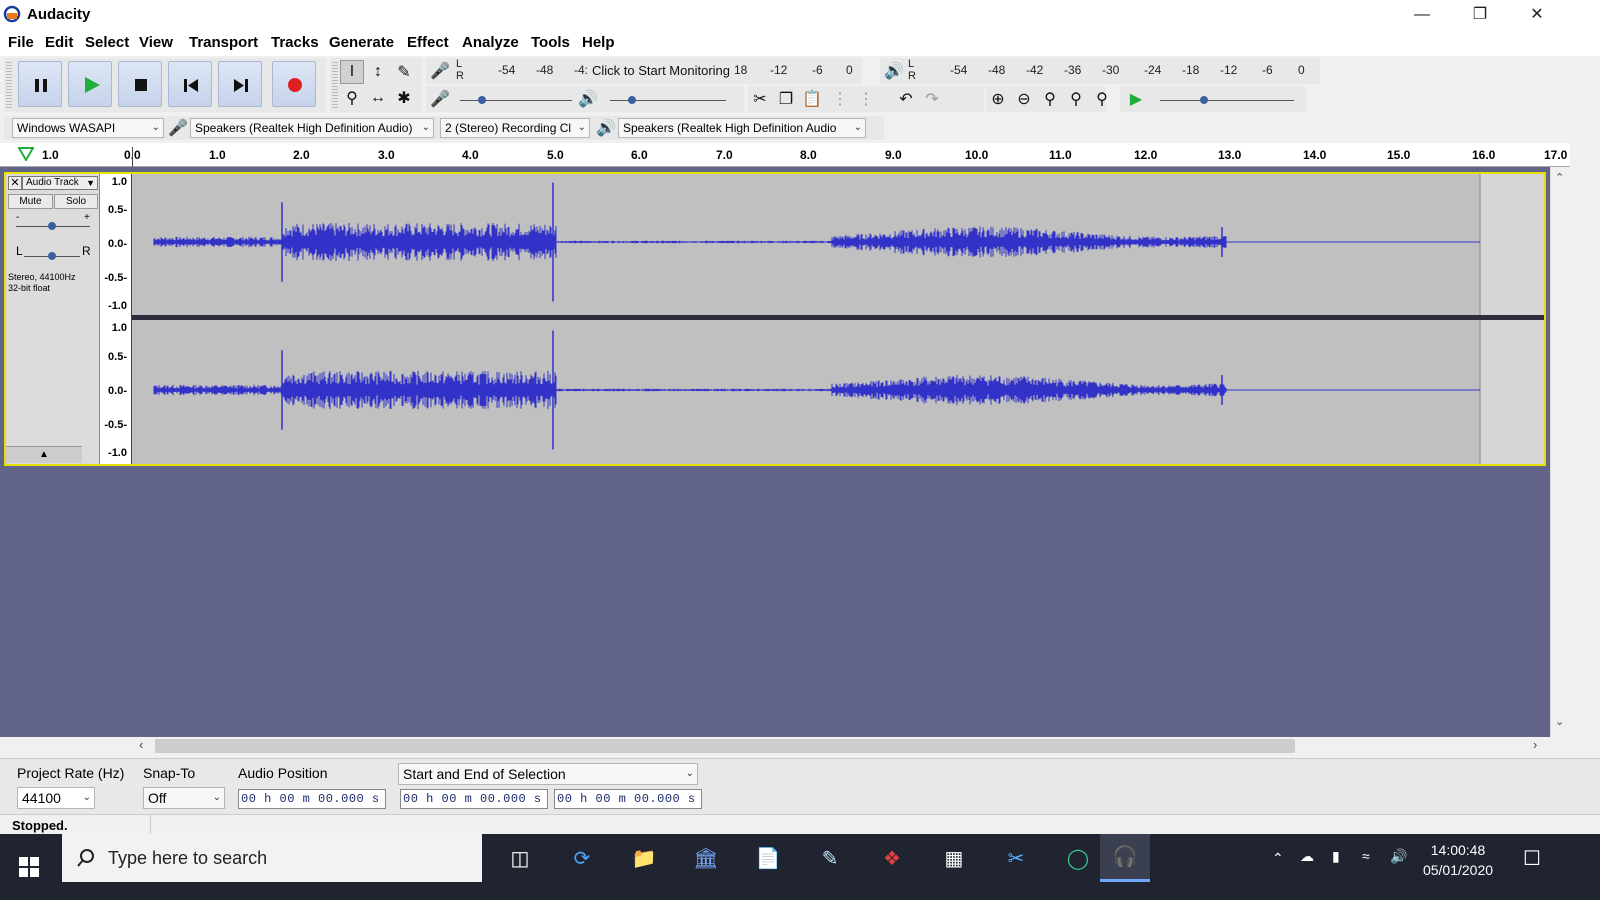 Image resolution: width=1600 pixels, height=900 pixels. What do you see at coordinates (1050, 99) in the screenshot?
I see `fit-selection-icon: ⚲` at bounding box center [1050, 99].